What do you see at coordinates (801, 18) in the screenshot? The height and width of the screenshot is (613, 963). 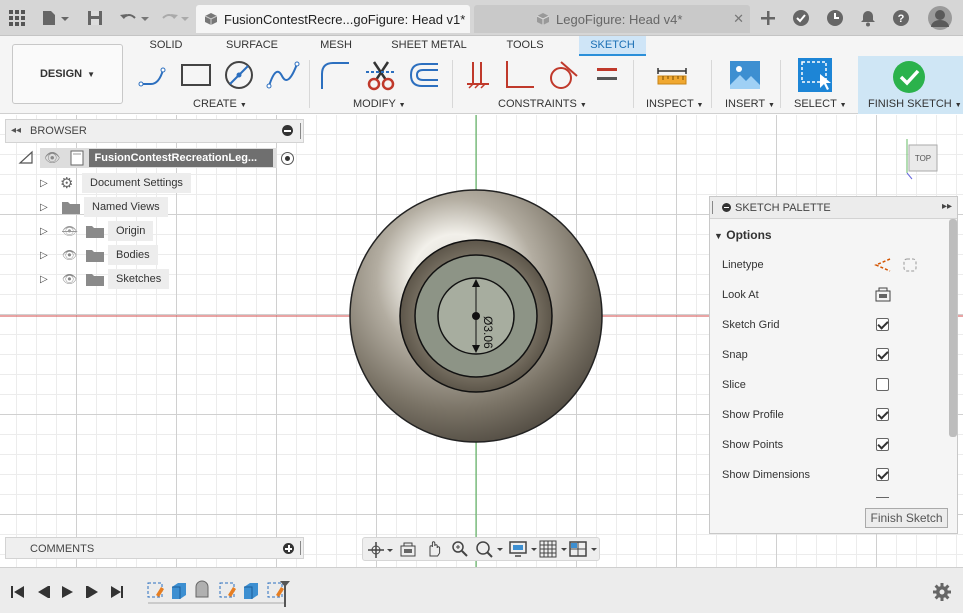 I see `extensions-icon` at bounding box center [801, 18].